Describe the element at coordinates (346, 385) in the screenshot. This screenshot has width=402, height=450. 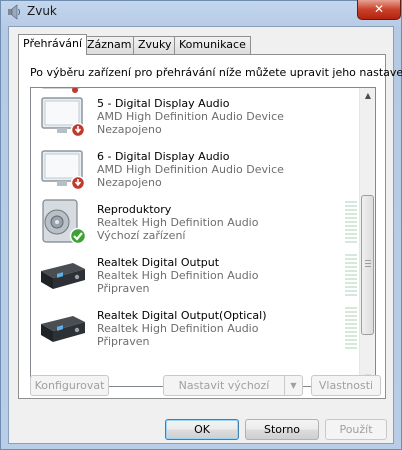
I see `properties-button: Vlastnosti` at that location.